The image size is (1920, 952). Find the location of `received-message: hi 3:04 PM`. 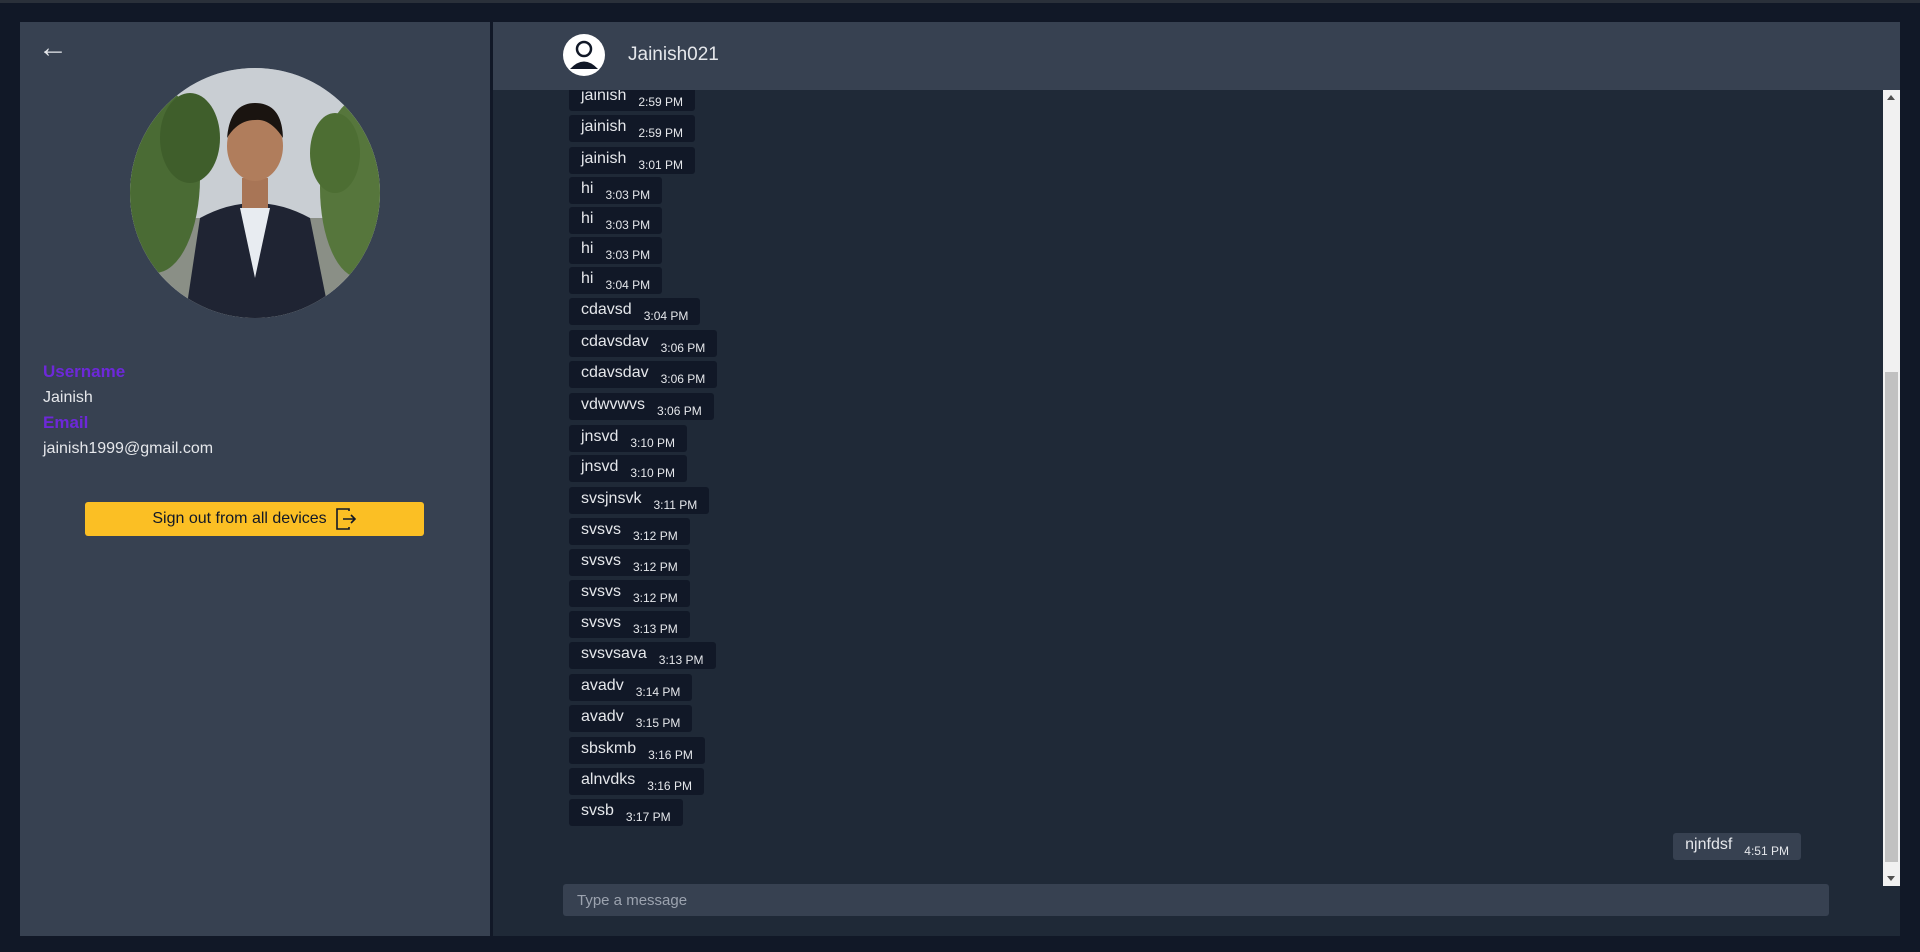

received-message: hi 3:04 PM is located at coordinates (616, 280).